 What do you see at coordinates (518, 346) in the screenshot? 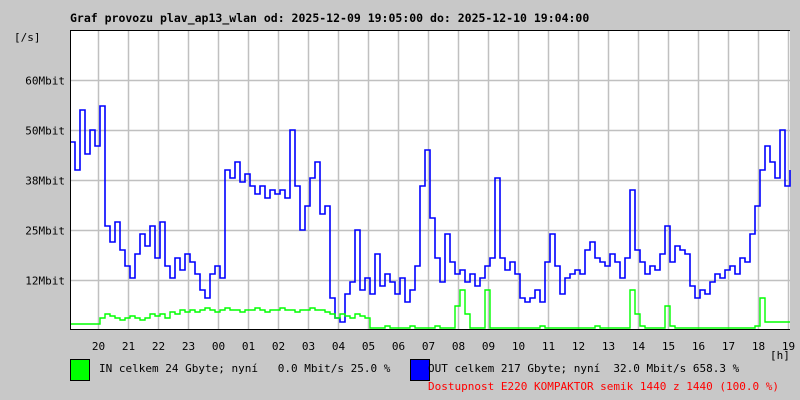
I see `x-tick-label: 10` at bounding box center [518, 346].